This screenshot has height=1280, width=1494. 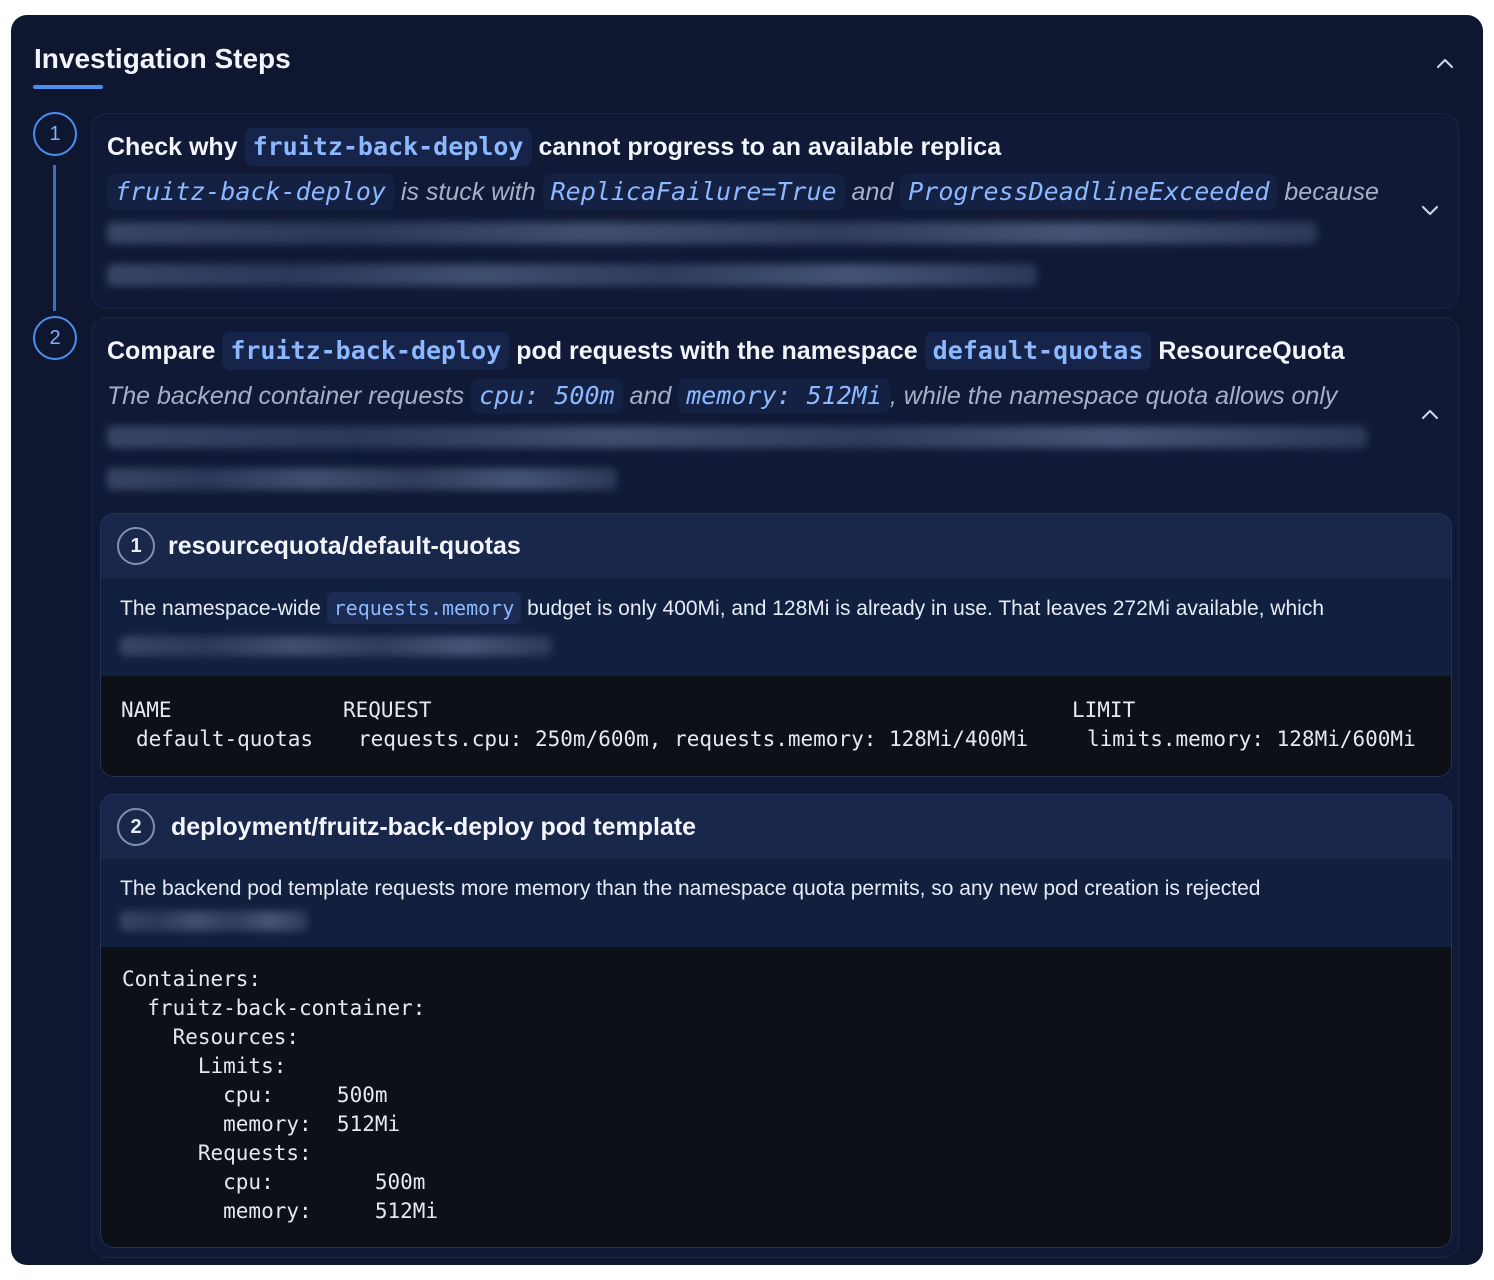 What do you see at coordinates (344, 546) in the screenshot?
I see `evidence-title: resourcequota/default-quotas` at bounding box center [344, 546].